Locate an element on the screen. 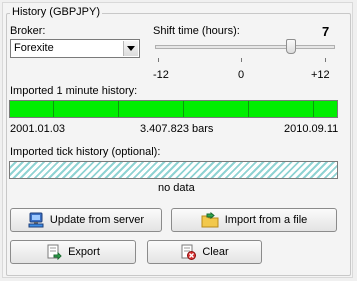 Image resolution: width=357 pixels, height=281 pixels. minute-history-label: Imported 1 minute history: is located at coordinates (74, 91).